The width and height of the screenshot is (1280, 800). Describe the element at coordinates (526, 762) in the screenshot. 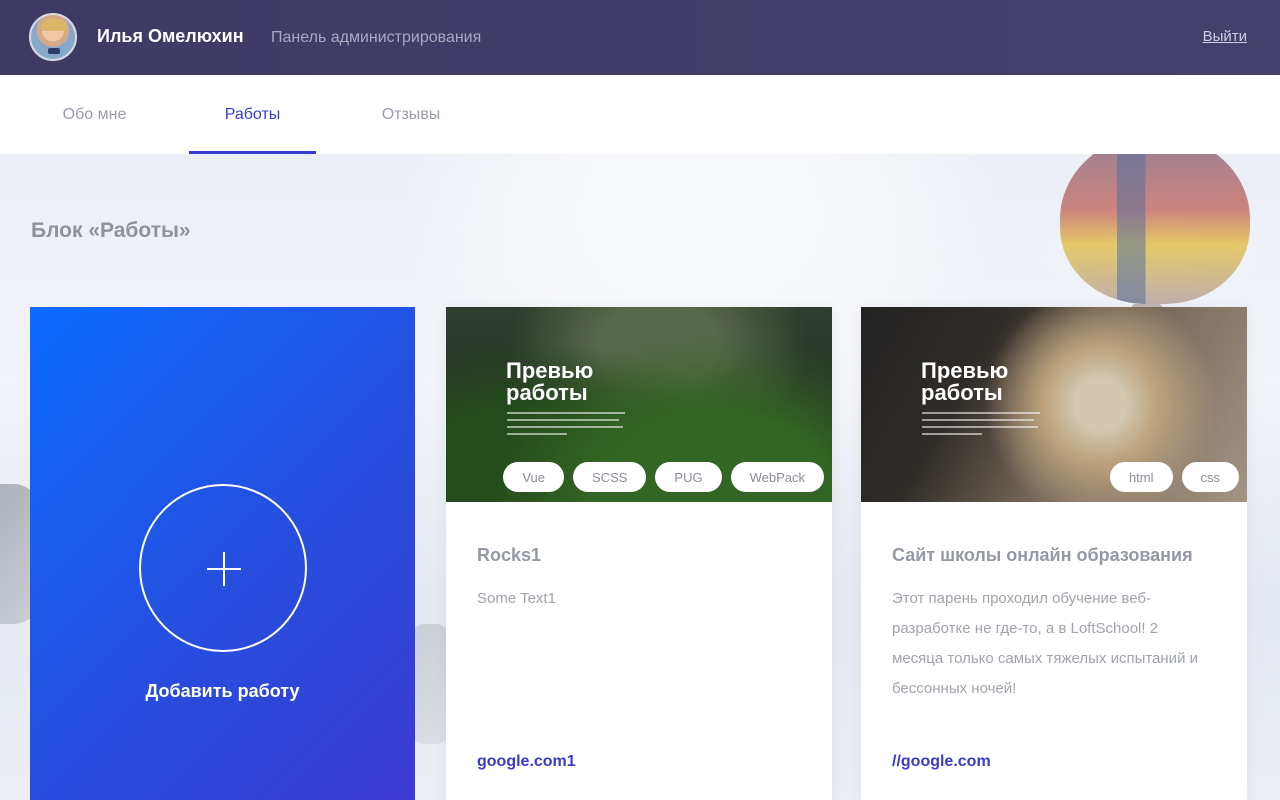

I see `work-link: google.com1` at that location.